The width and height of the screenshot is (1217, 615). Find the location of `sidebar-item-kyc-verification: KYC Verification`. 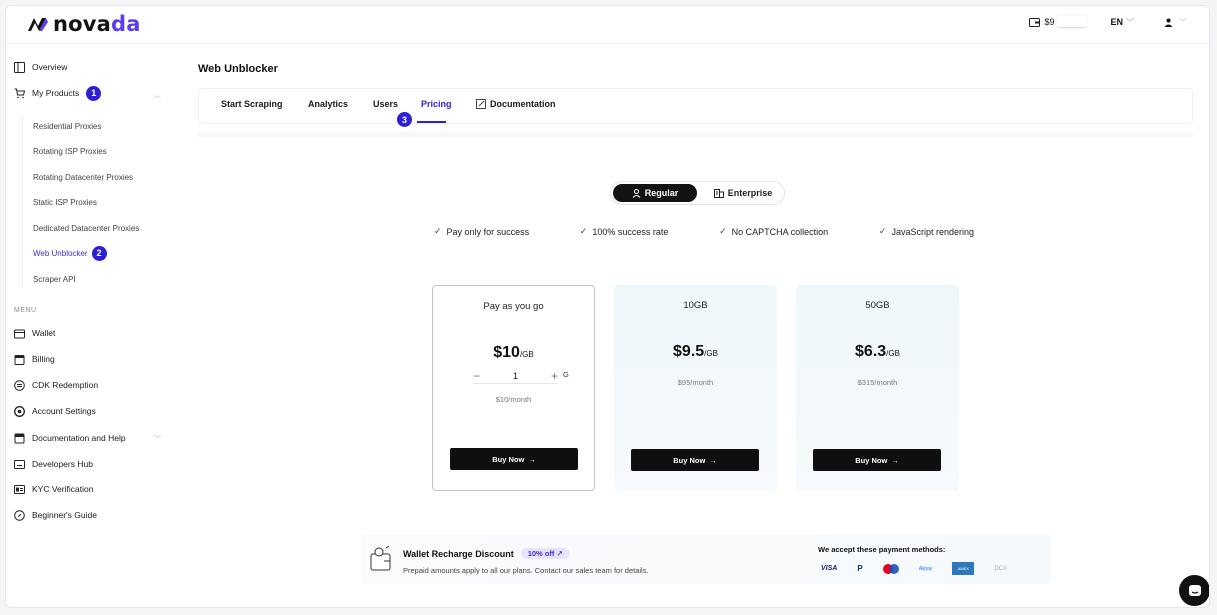

sidebar-item-kyc-verification: KYC Verification is located at coordinates (53, 489).